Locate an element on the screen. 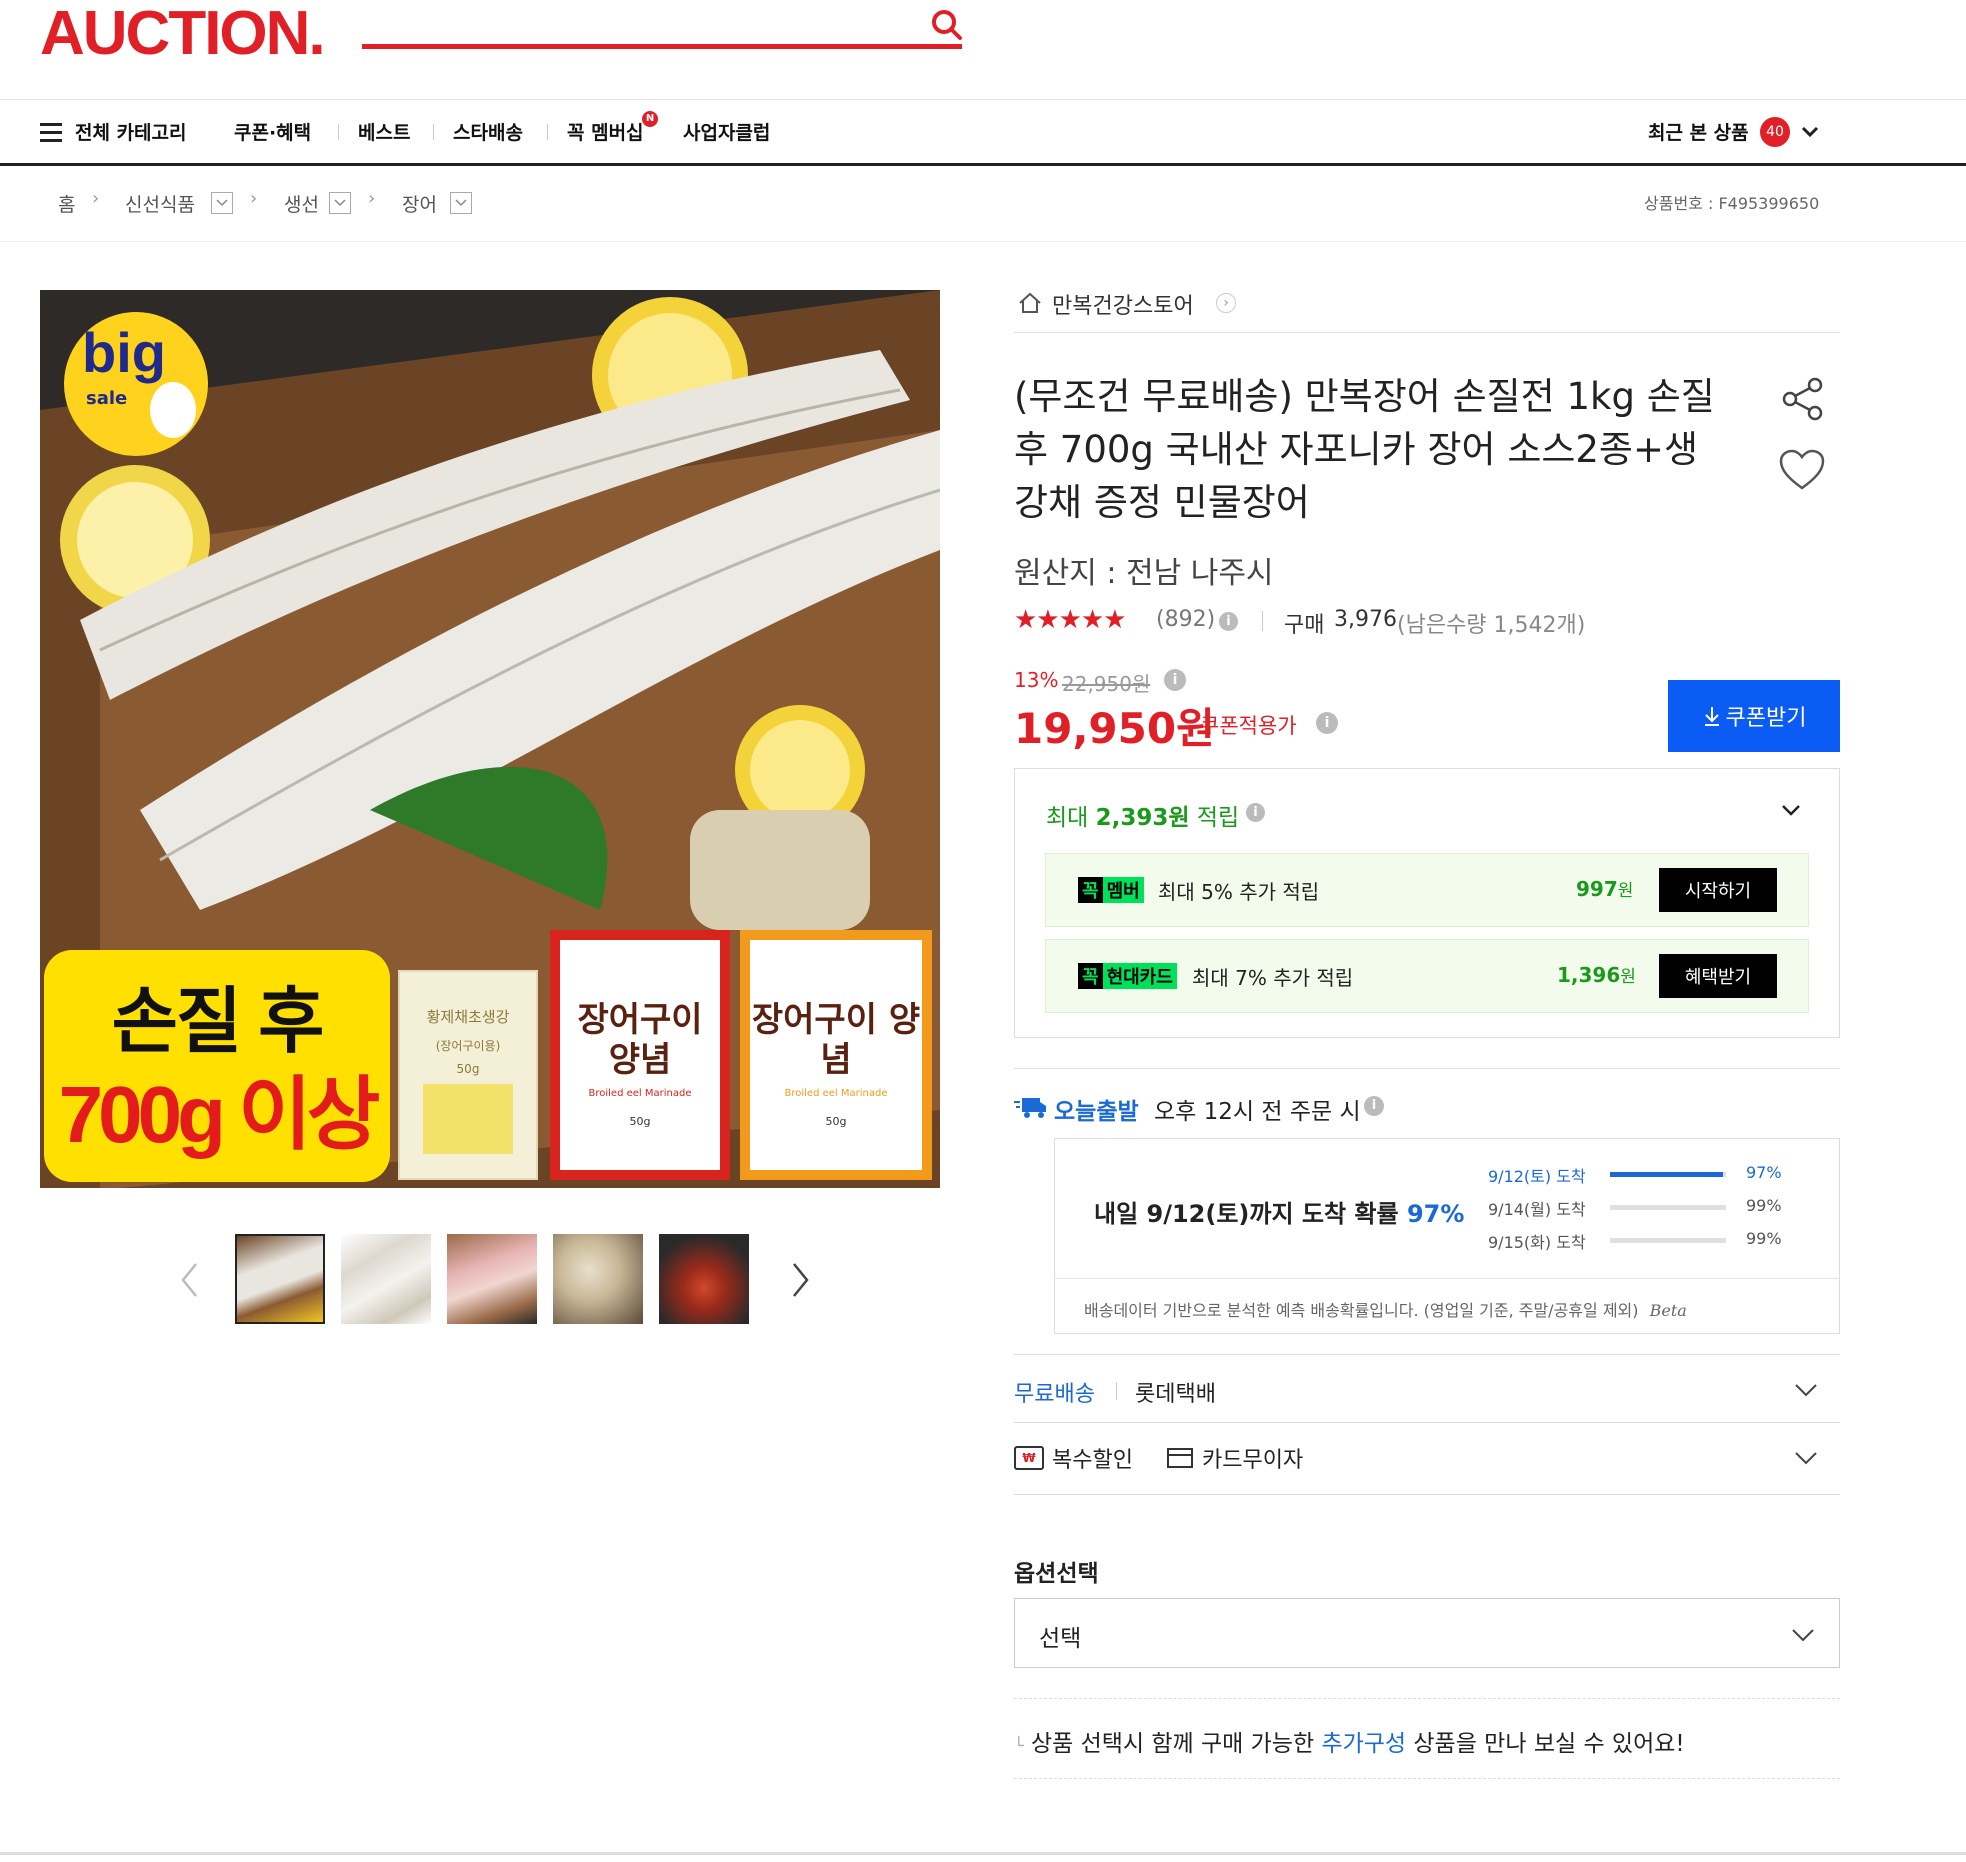  option-select: 선택 is located at coordinates (1427, 1633).